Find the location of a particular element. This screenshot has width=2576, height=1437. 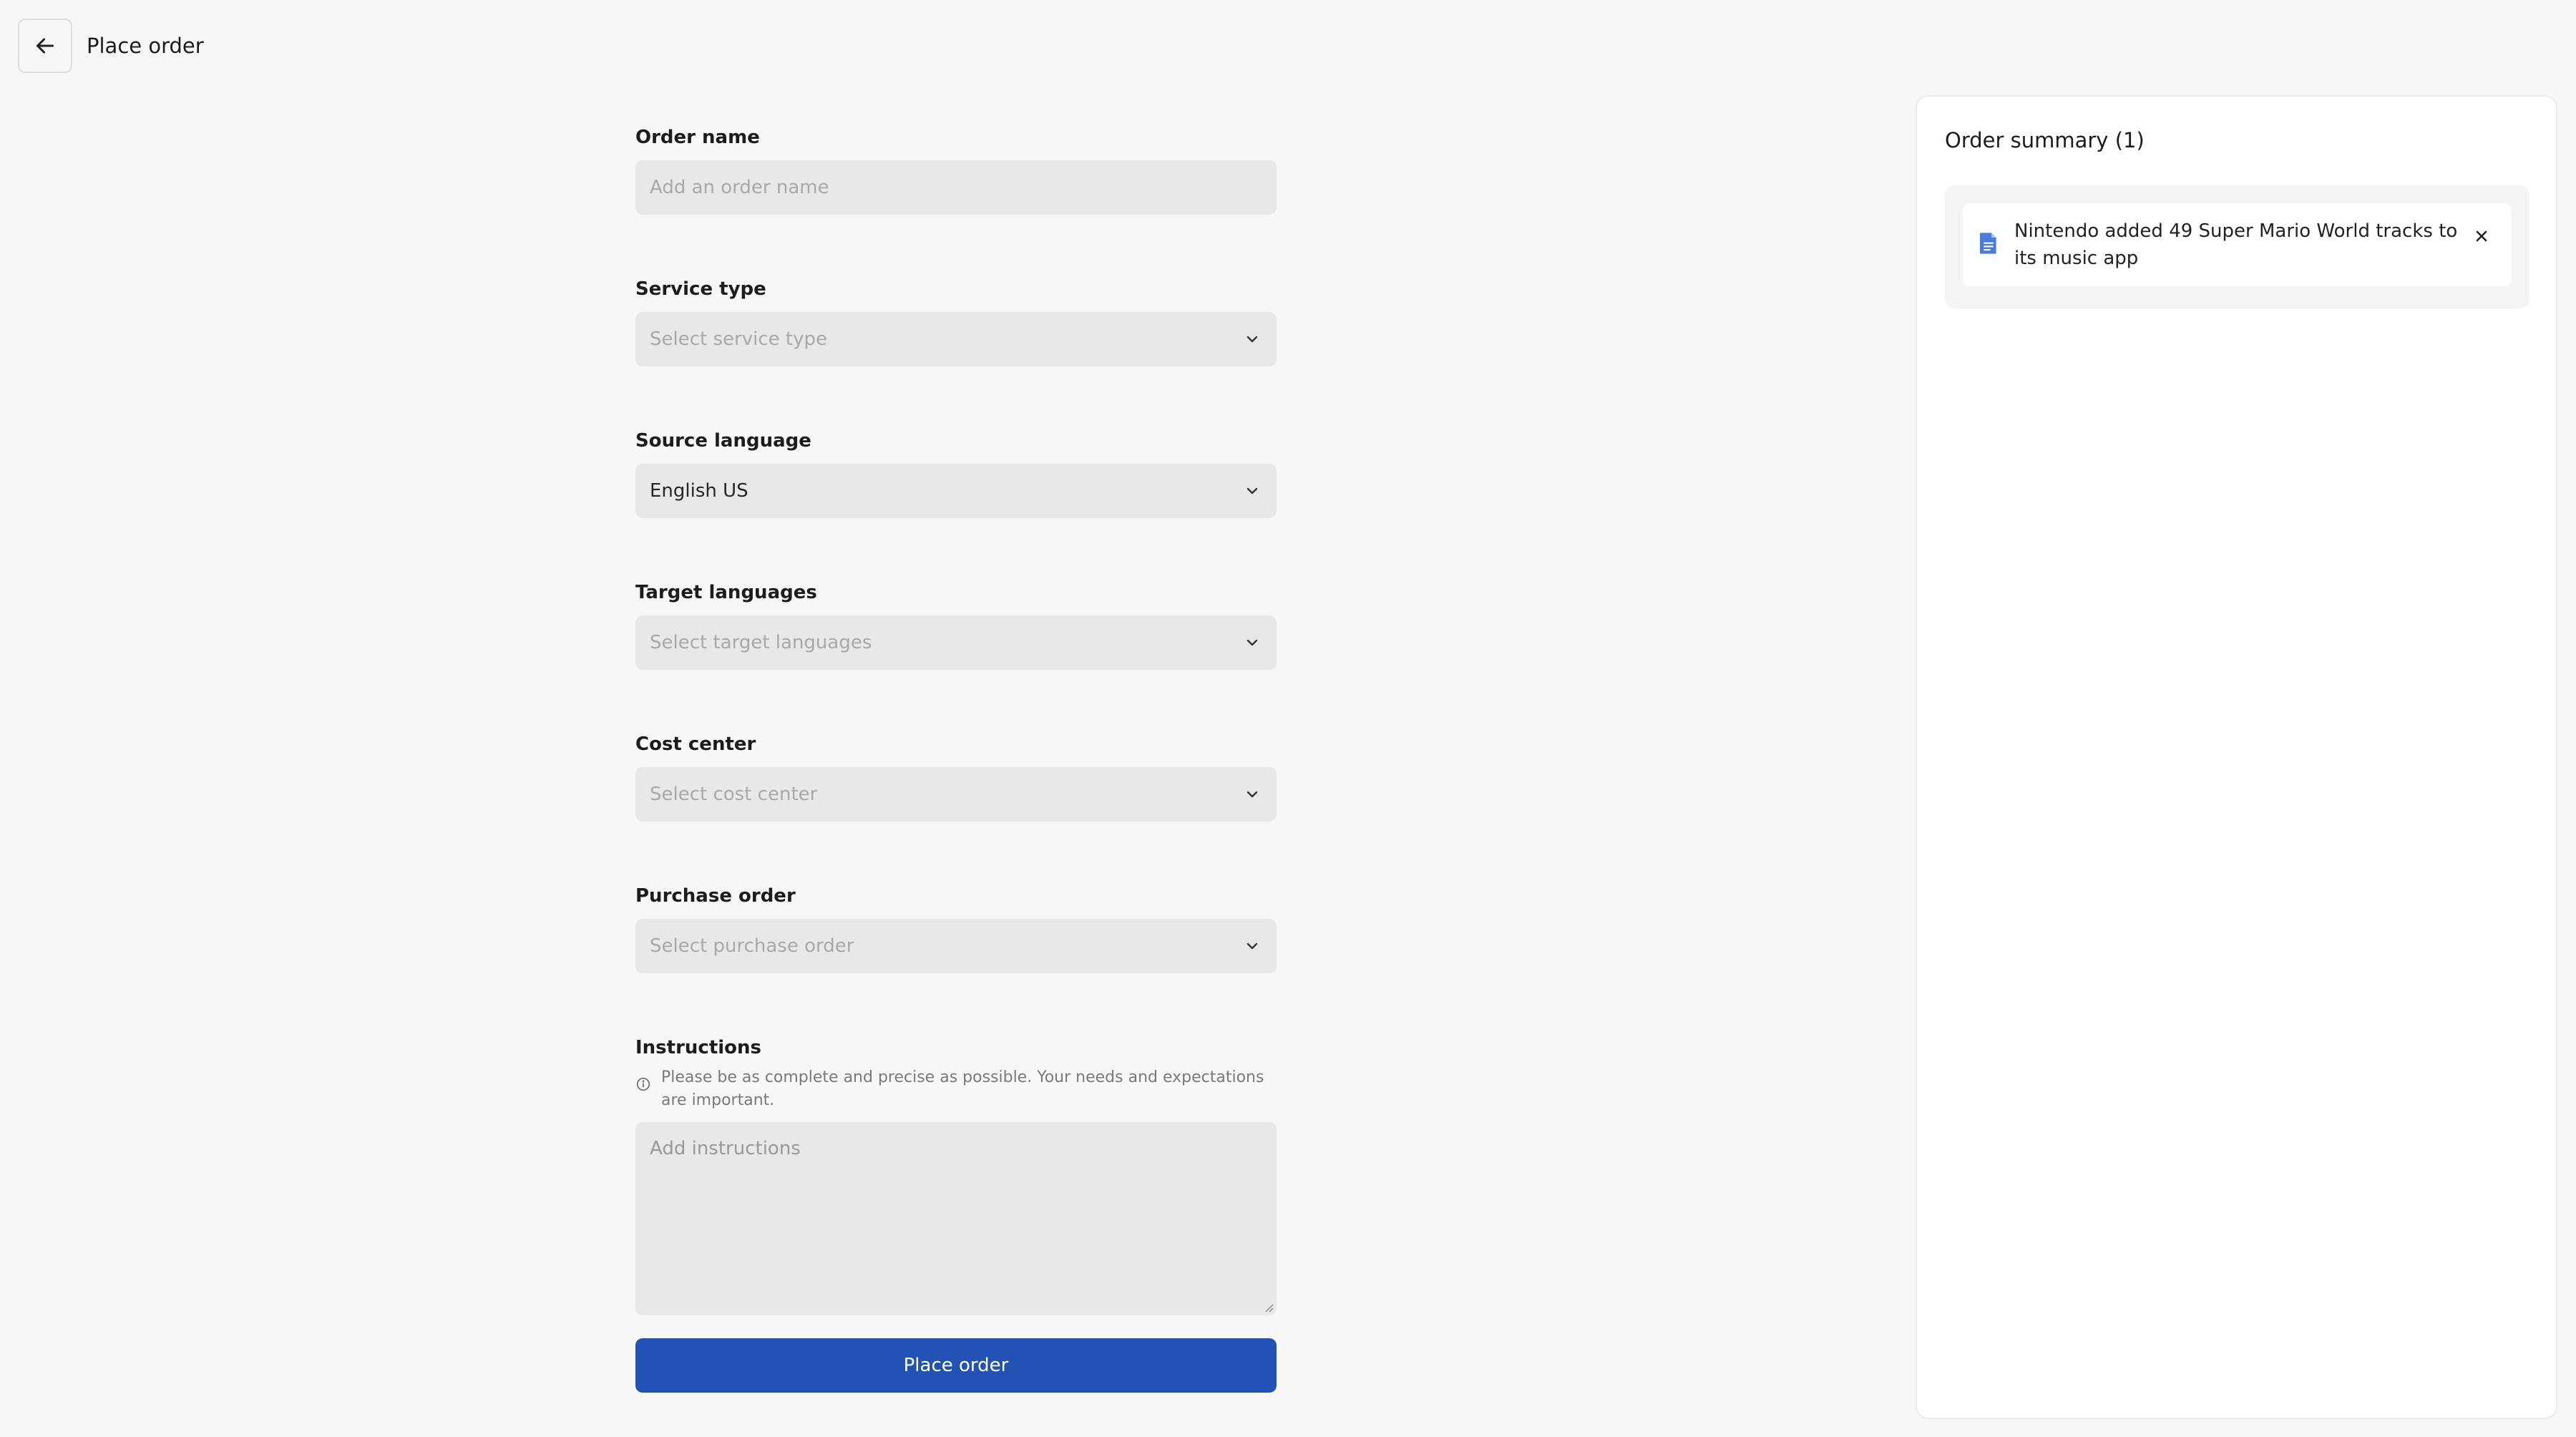

remove-item-button is located at coordinates (2481, 237).